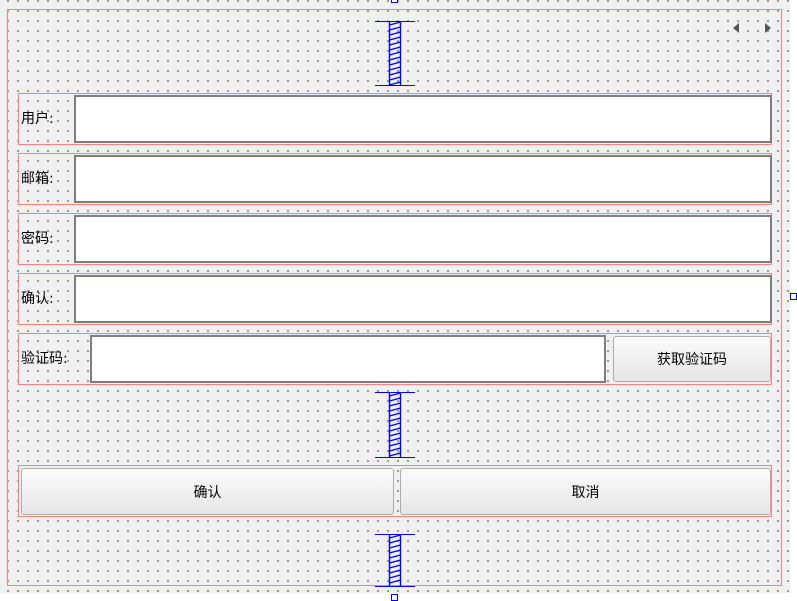 The width and height of the screenshot is (797, 601). Describe the element at coordinates (37, 179) in the screenshot. I see `email-label: 邮箱:` at that location.